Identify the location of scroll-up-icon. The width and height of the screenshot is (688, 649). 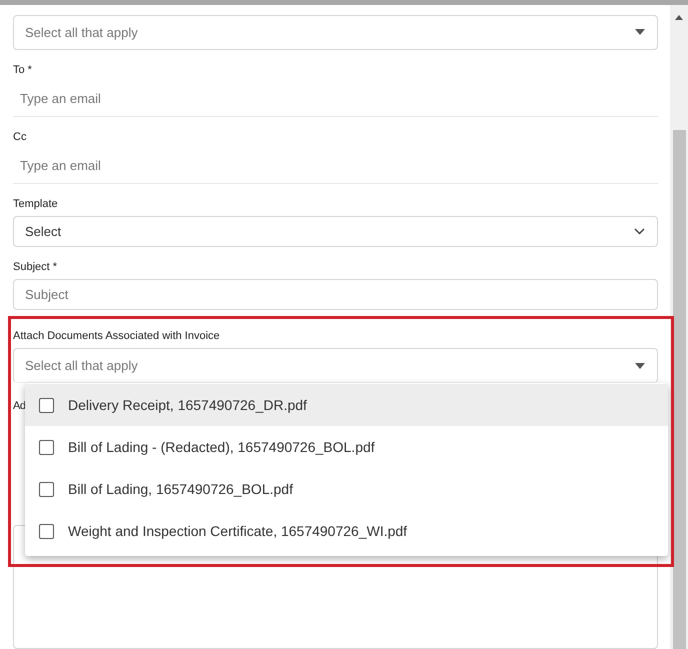
(679, 17).